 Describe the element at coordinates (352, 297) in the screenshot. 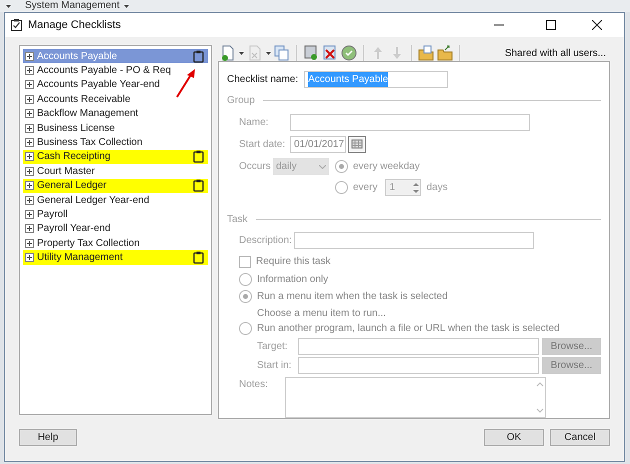

I see `radio-label: Run a menu item when the task is selected` at that location.